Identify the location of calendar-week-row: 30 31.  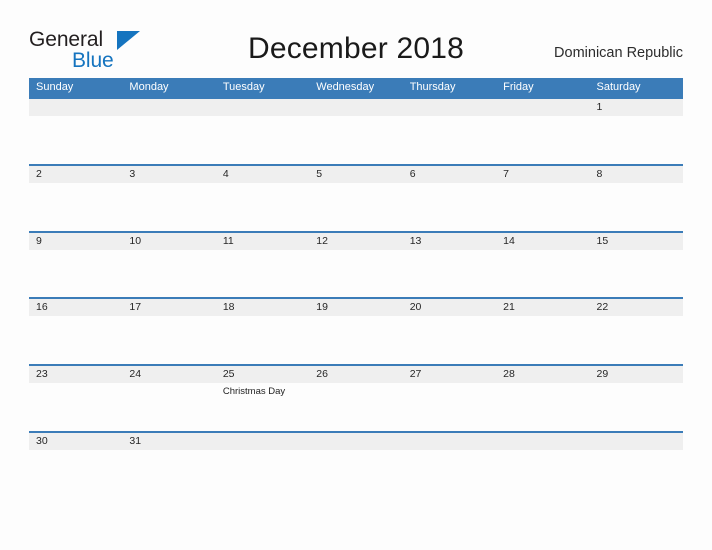
(356, 464).